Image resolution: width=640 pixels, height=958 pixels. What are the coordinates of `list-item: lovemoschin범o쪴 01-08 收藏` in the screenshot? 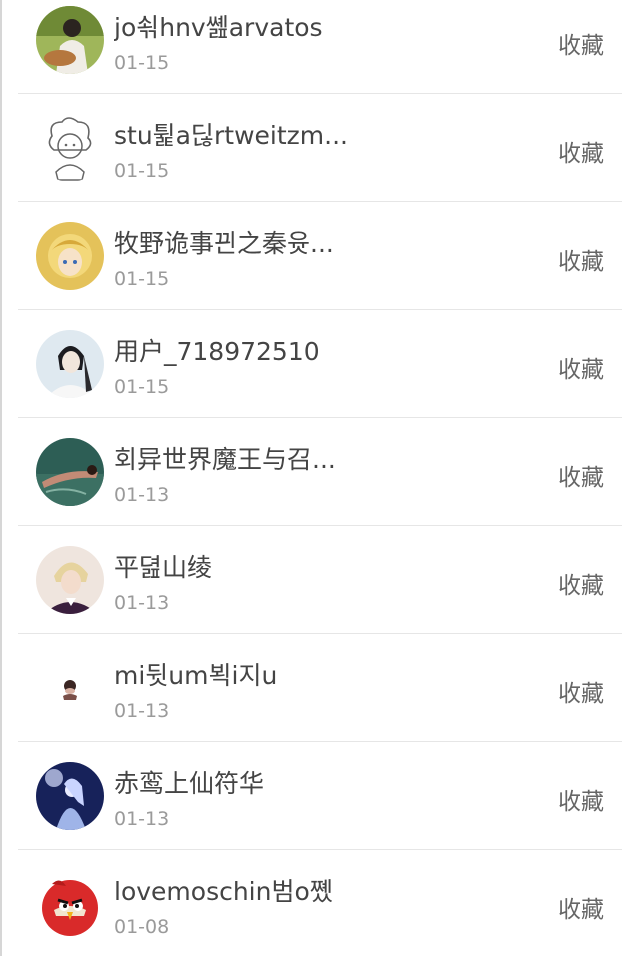 It's located at (320, 904).